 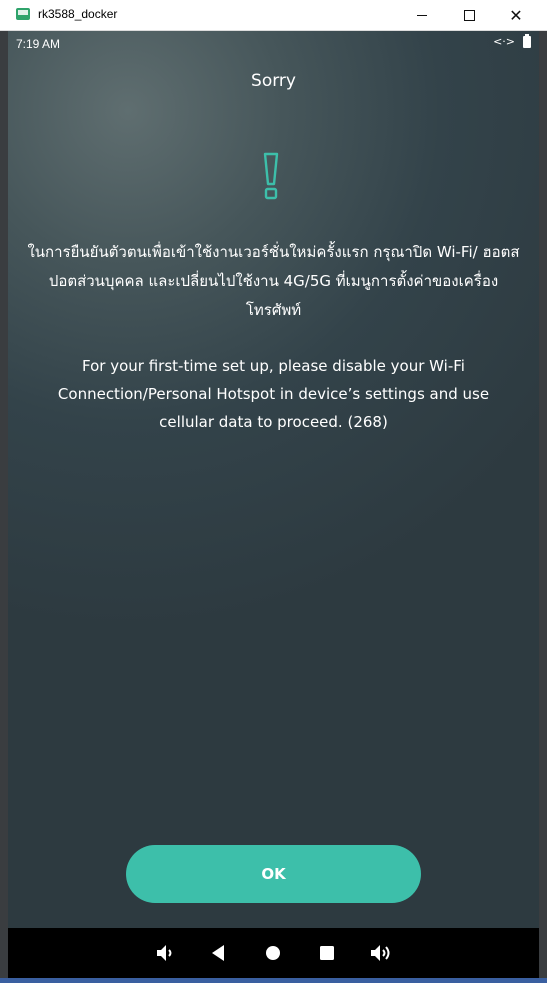 I want to click on minimize-icon, so click(x=422, y=15).